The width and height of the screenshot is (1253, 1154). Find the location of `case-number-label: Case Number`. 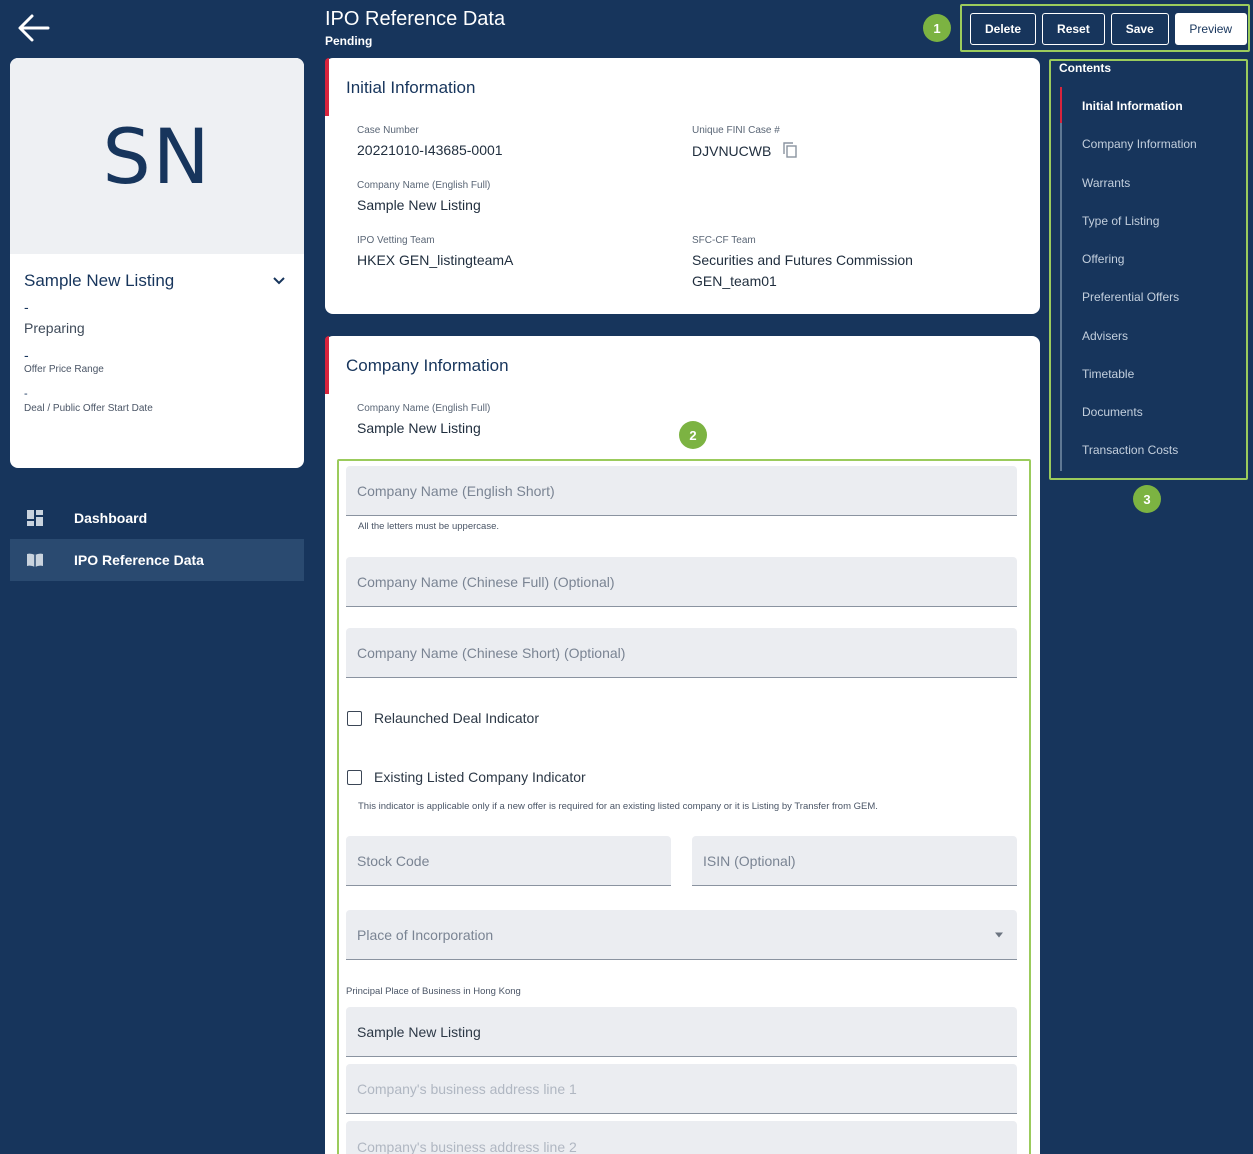

case-number-label: Case Number is located at coordinates (388, 130).